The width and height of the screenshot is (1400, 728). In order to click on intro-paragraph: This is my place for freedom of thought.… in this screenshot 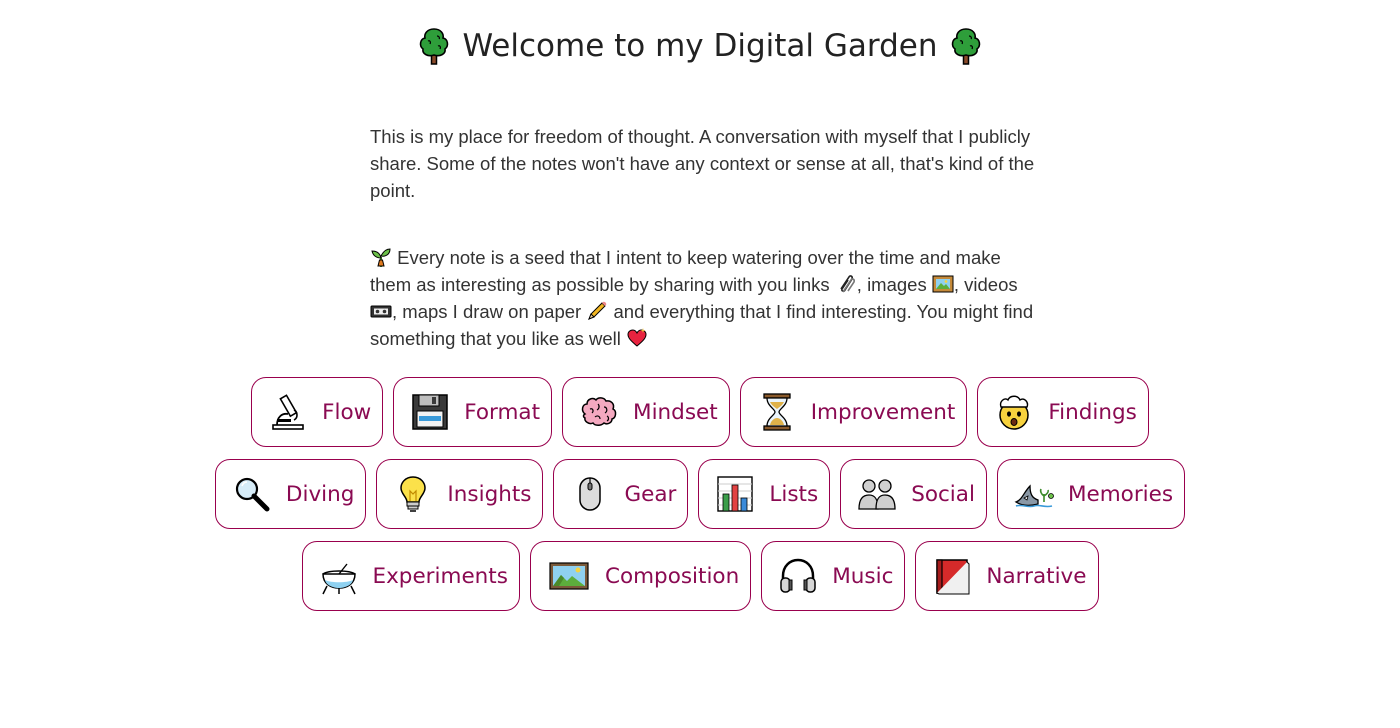, I will do `click(702, 163)`.